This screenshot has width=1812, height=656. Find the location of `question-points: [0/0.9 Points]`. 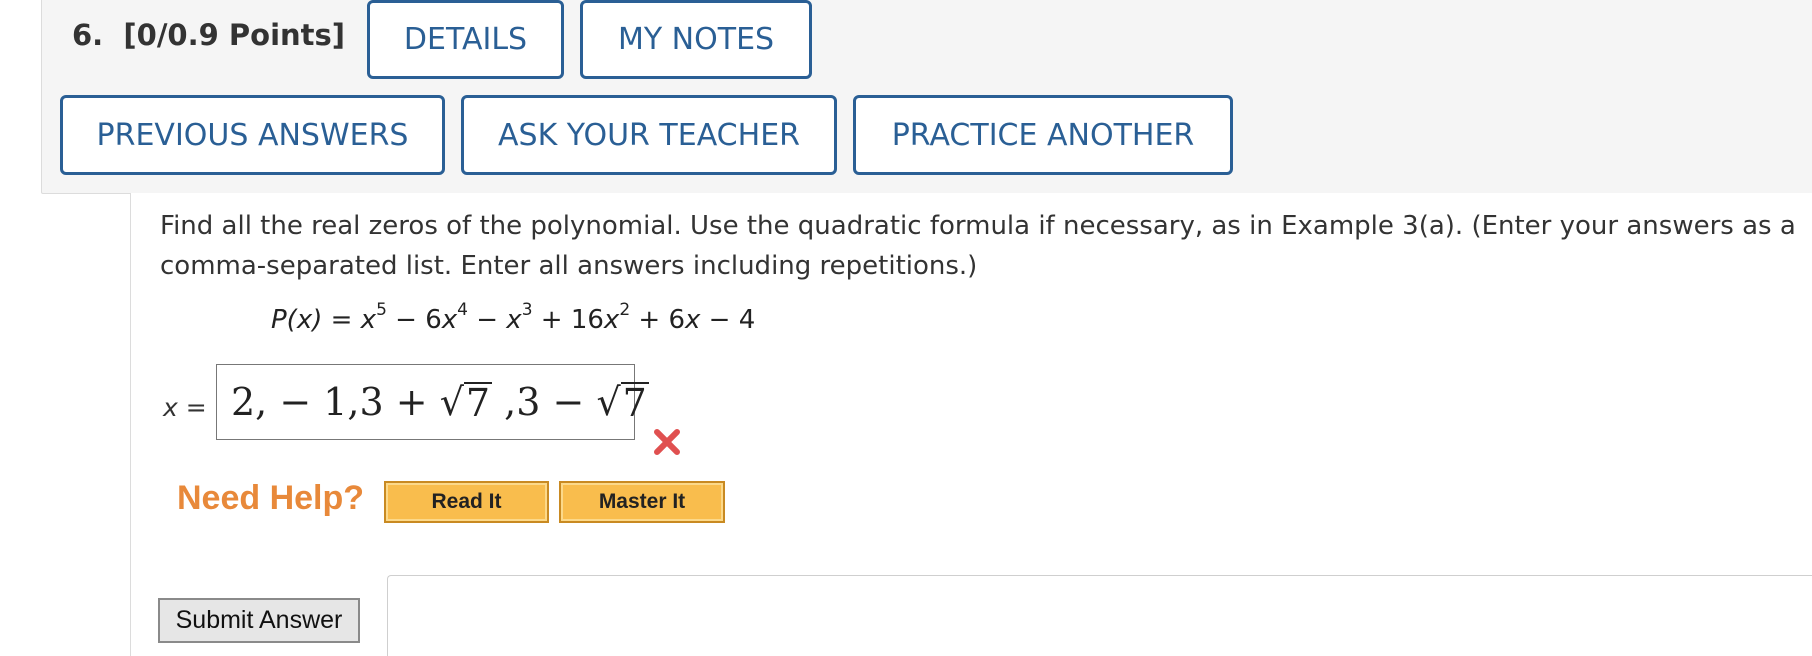

question-points: [0/0.9 Points] is located at coordinates (234, 35).